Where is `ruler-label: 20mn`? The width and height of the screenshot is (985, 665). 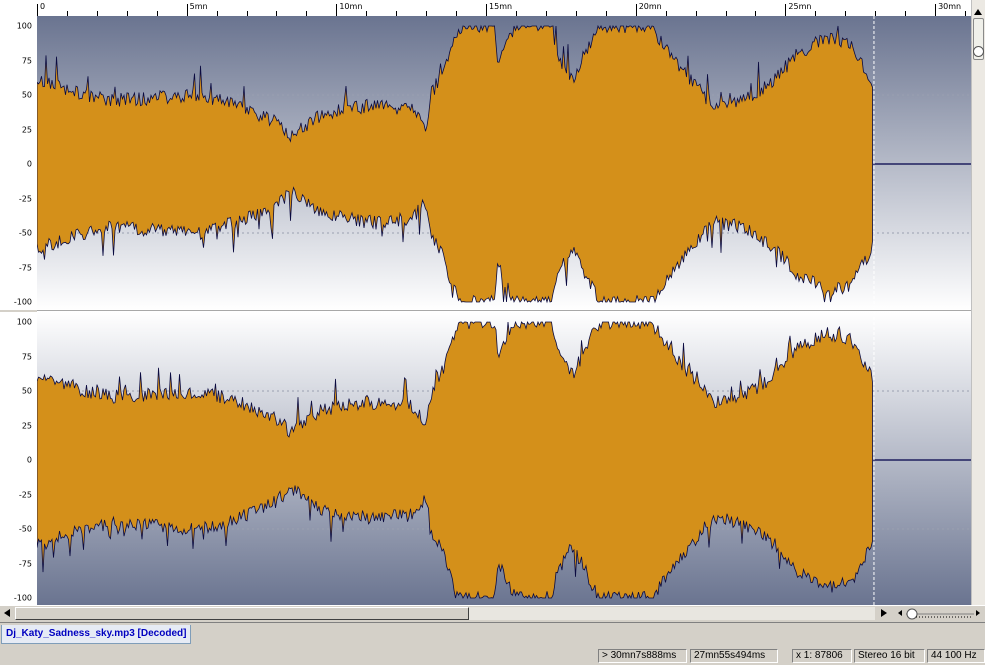 ruler-label: 20mn is located at coordinates (650, 6).